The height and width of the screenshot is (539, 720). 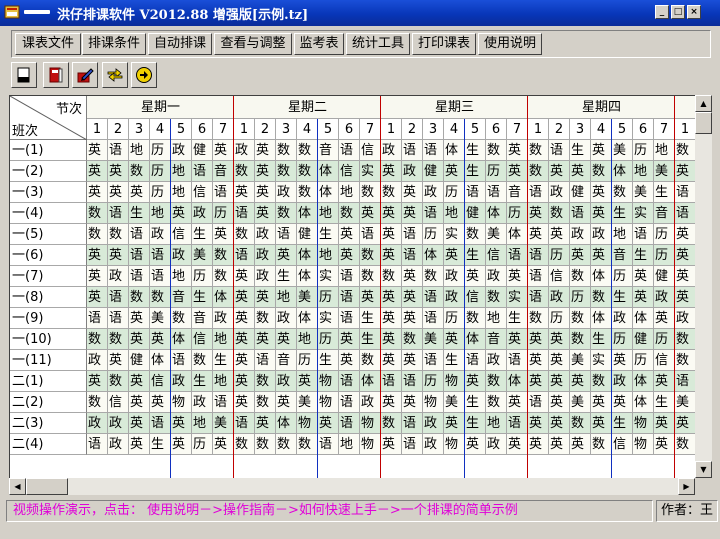 I want to click on lesson-cell: 物, so click(x=370, y=444).